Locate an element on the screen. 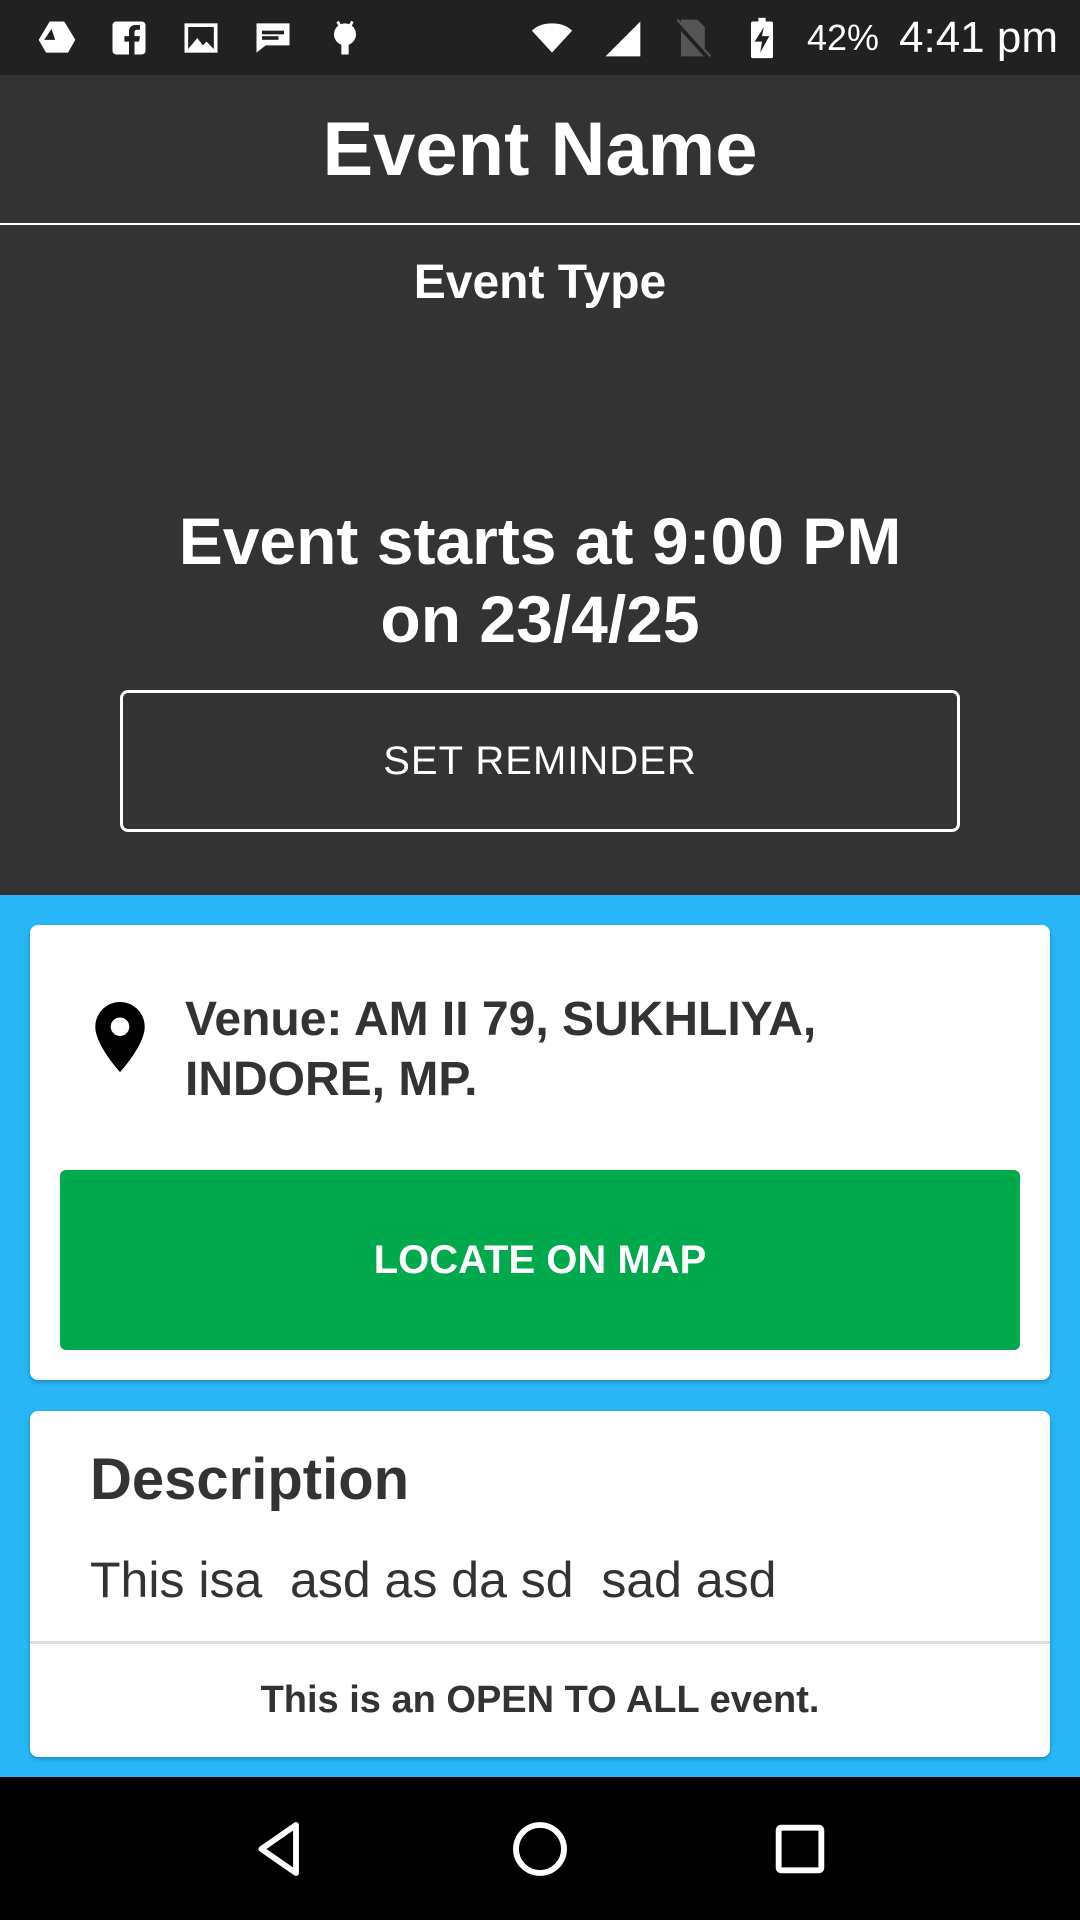 The image size is (1080, 1920). event-start-line1: Event starts at 9:00 PM is located at coordinates (540, 541).